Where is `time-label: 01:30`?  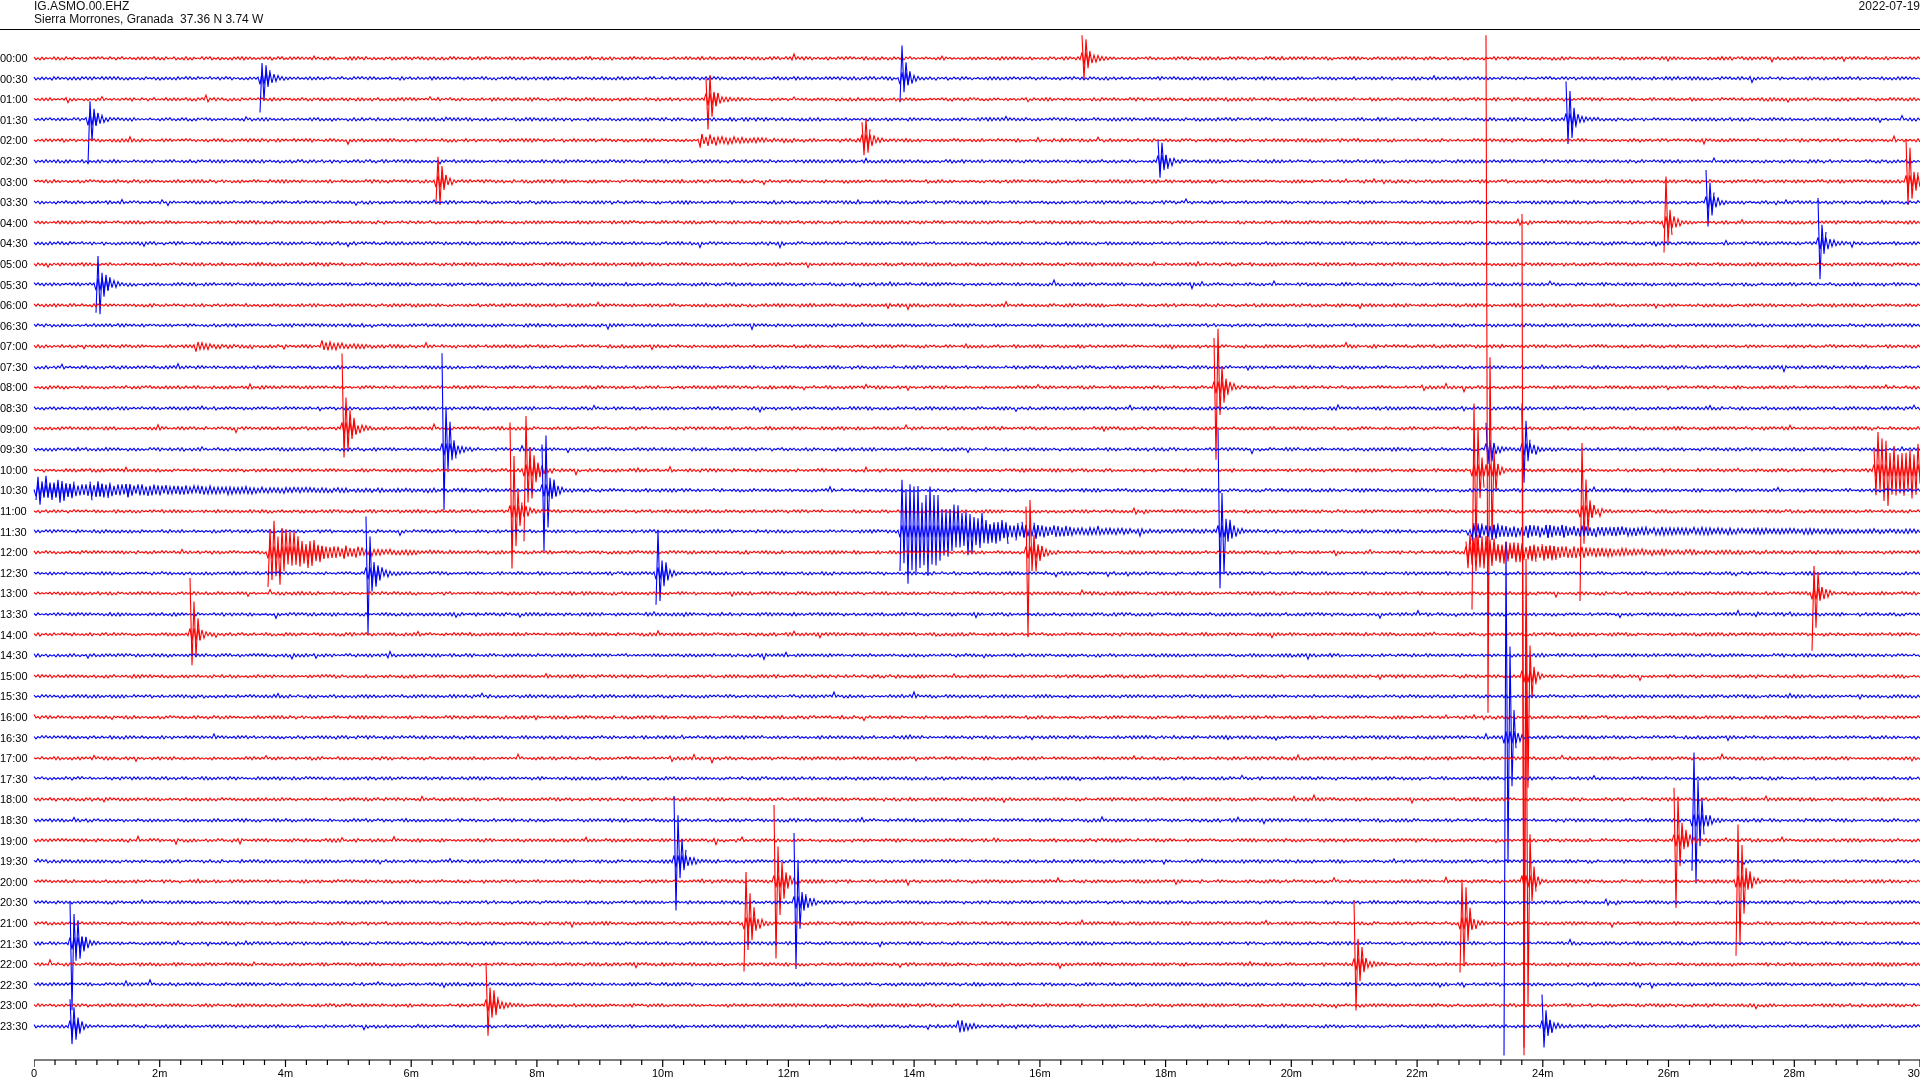 time-label: 01:30 is located at coordinates (14, 119).